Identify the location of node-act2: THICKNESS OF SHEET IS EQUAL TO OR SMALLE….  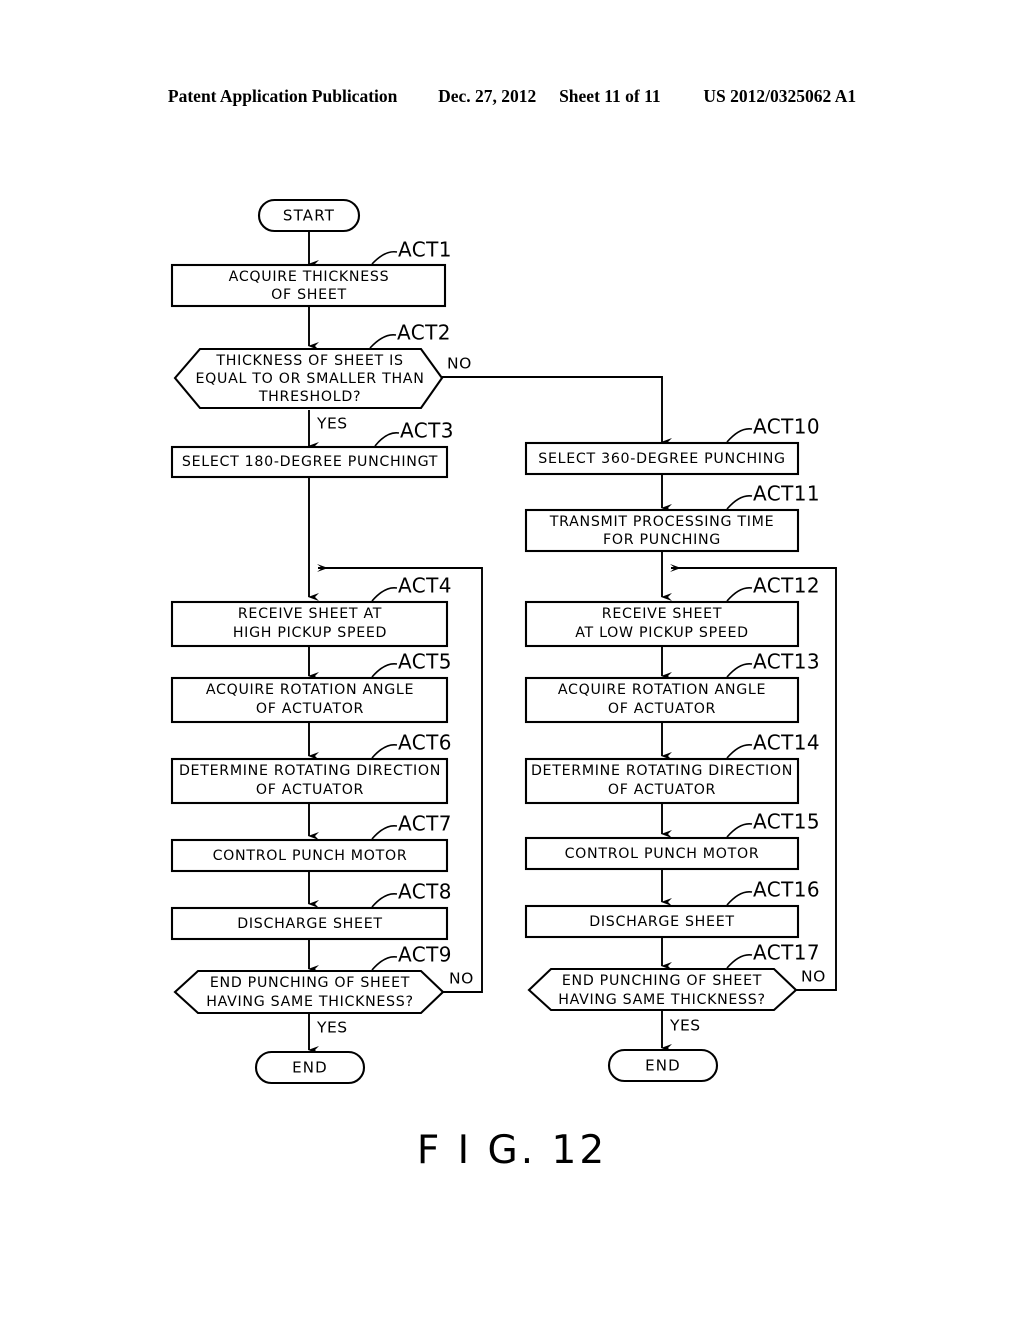
(322, 377).